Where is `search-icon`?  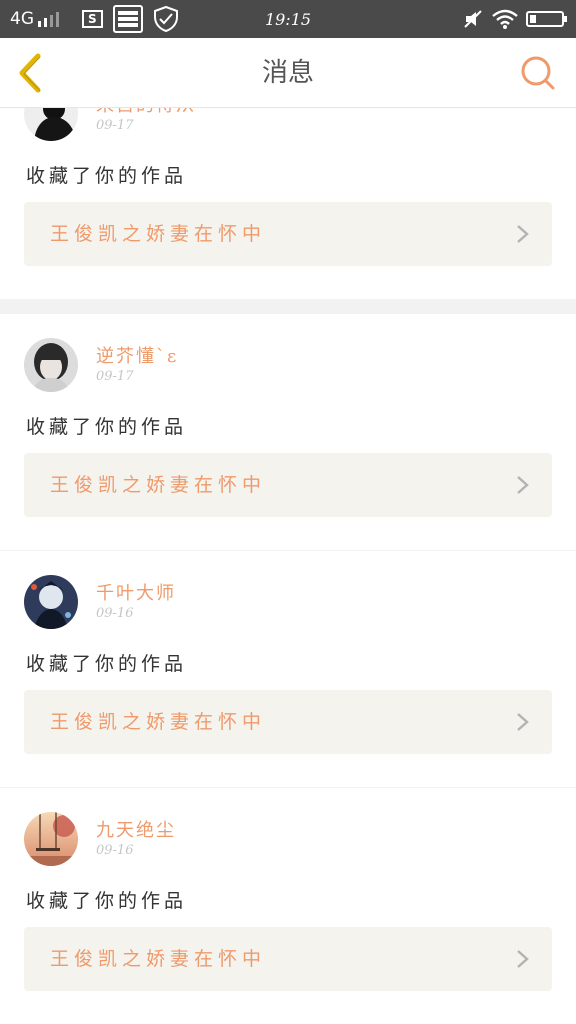 search-icon is located at coordinates (538, 73).